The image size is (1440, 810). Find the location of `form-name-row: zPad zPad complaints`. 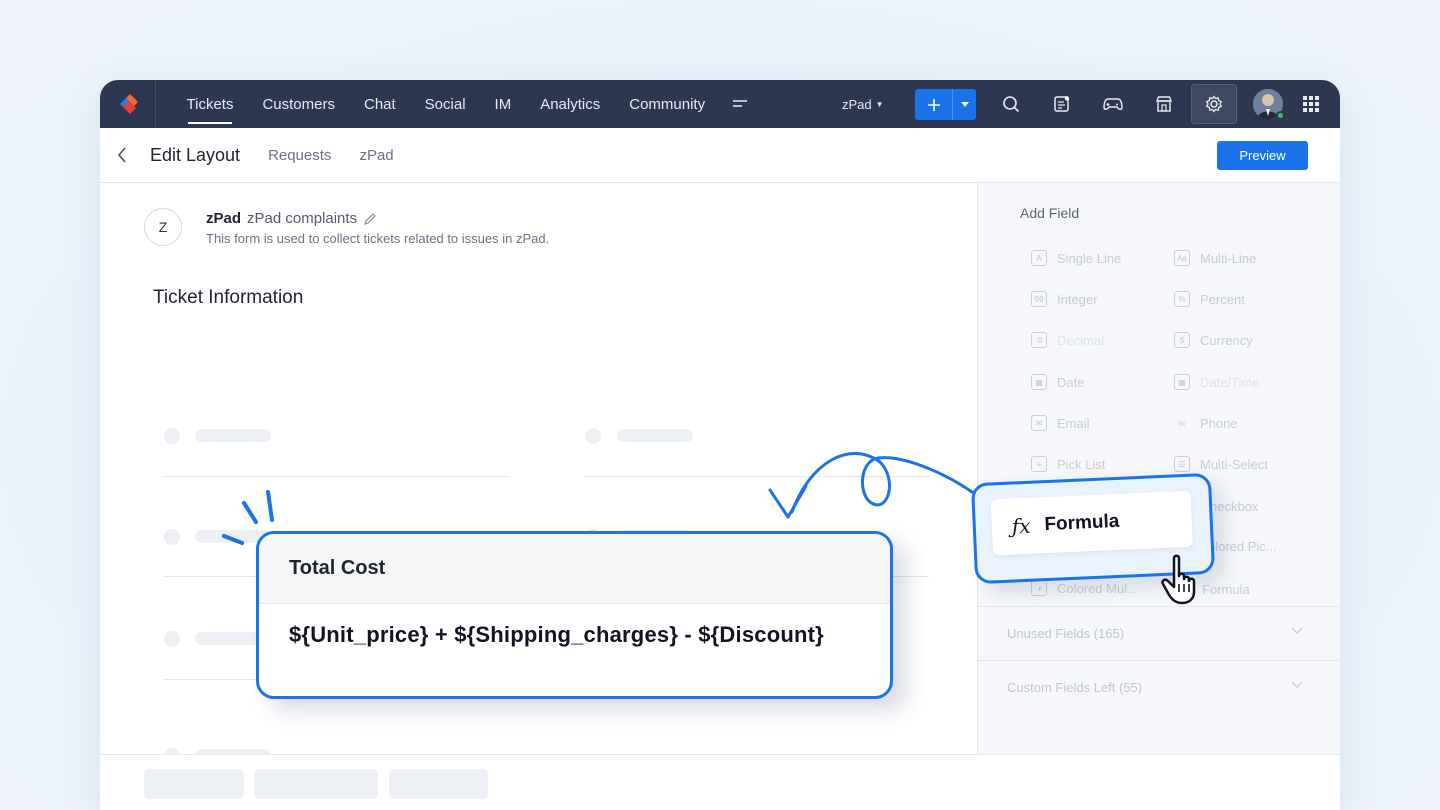

form-name-row: zPad zPad complaints is located at coordinates (291, 218).